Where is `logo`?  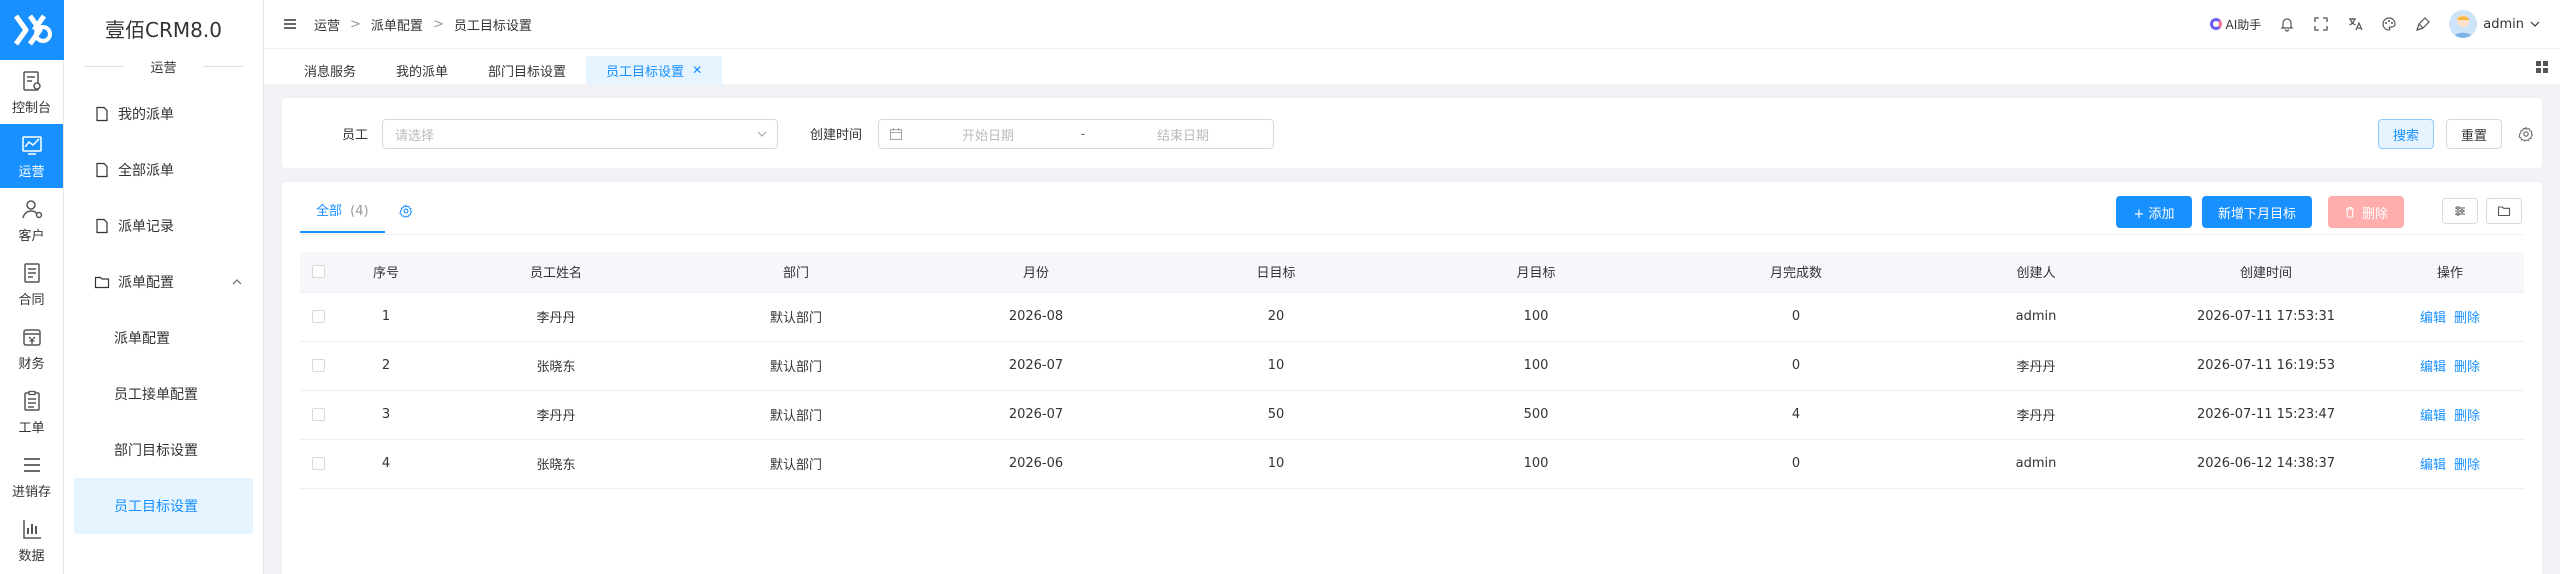
logo is located at coordinates (32, 30).